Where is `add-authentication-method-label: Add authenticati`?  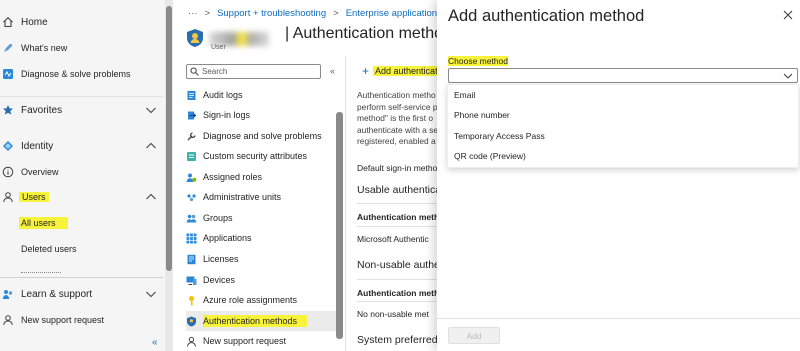 add-authentication-method-label: Add authenticati is located at coordinates (407, 71).